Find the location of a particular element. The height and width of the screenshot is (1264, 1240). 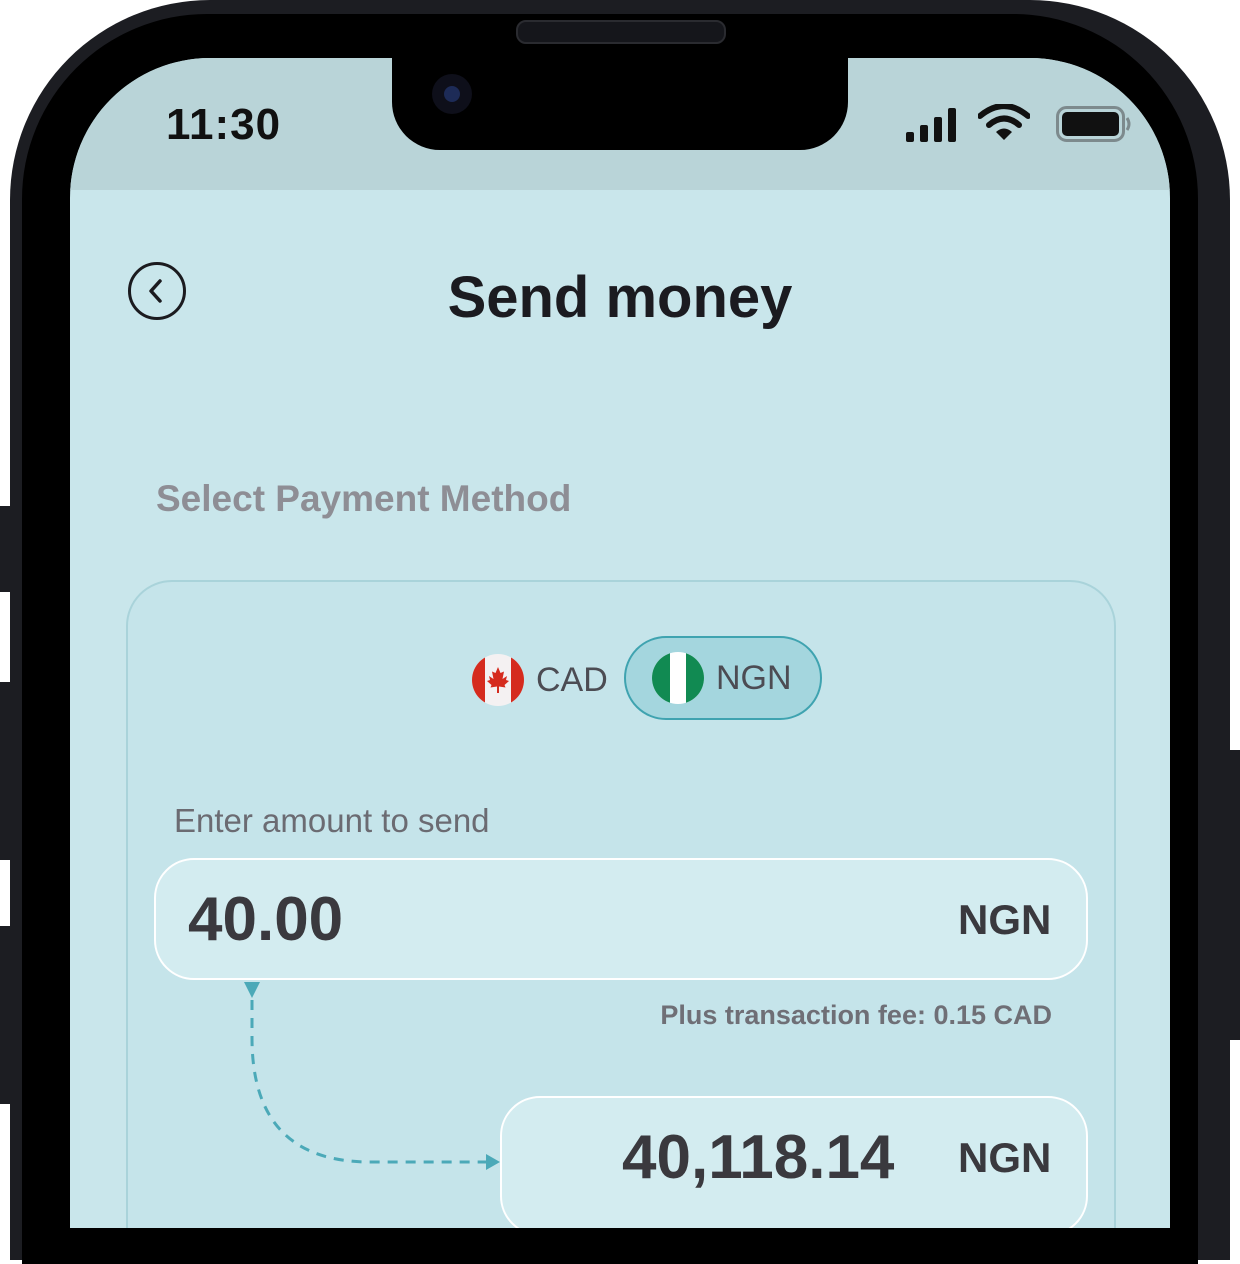

side-button-volume-down is located at coordinates (6, 1015).